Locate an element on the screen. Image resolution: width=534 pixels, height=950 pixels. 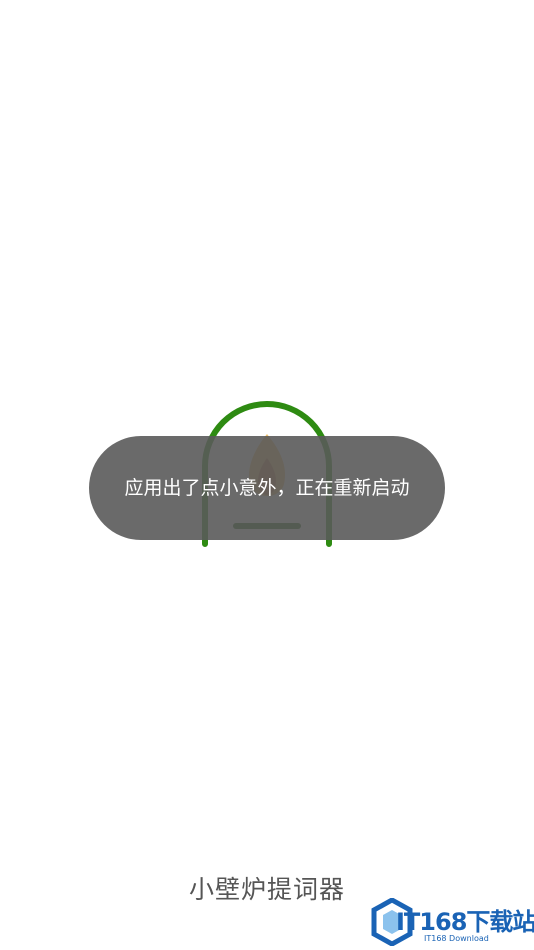
watermark-sub: IT168 Download is located at coordinates (456, 938).